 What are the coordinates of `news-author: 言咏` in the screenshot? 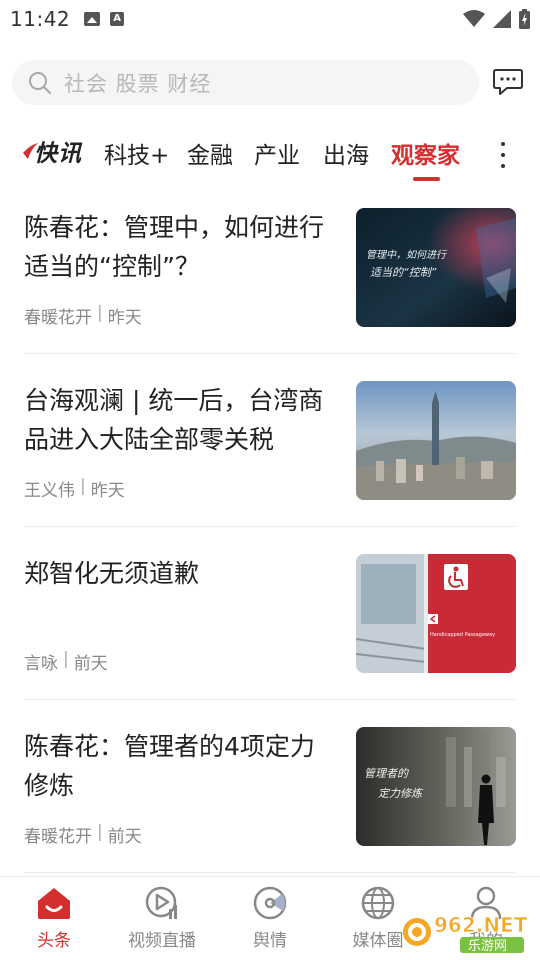 It's located at (41, 664).